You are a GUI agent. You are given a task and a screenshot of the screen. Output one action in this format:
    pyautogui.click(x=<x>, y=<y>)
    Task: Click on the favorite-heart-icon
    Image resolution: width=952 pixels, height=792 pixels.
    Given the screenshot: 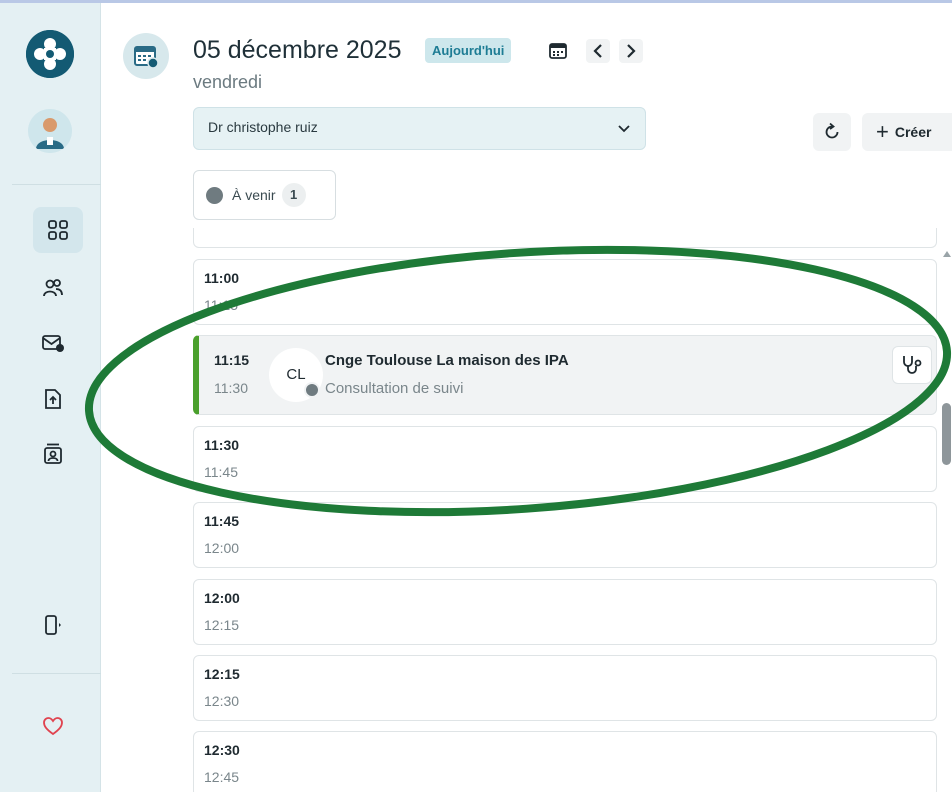 What is the action you would take?
    pyautogui.click(x=53, y=726)
    